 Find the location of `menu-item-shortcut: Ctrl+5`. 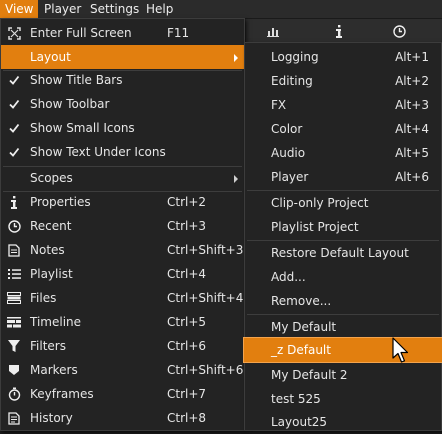

menu-item-shortcut: Ctrl+5 is located at coordinates (187, 322).